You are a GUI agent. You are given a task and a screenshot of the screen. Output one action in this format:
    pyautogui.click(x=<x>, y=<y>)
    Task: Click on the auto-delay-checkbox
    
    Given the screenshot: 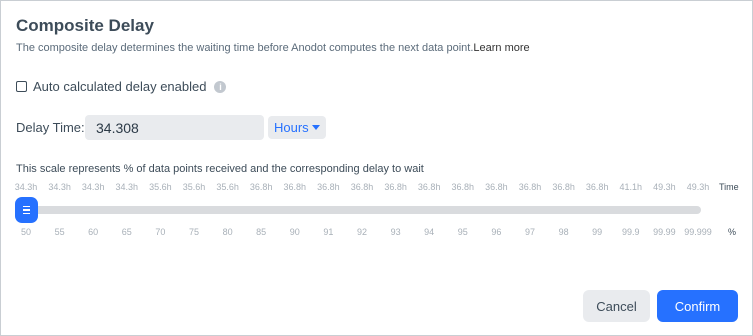 What is the action you would take?
    pyautogui.click(x=21, y=86)
    